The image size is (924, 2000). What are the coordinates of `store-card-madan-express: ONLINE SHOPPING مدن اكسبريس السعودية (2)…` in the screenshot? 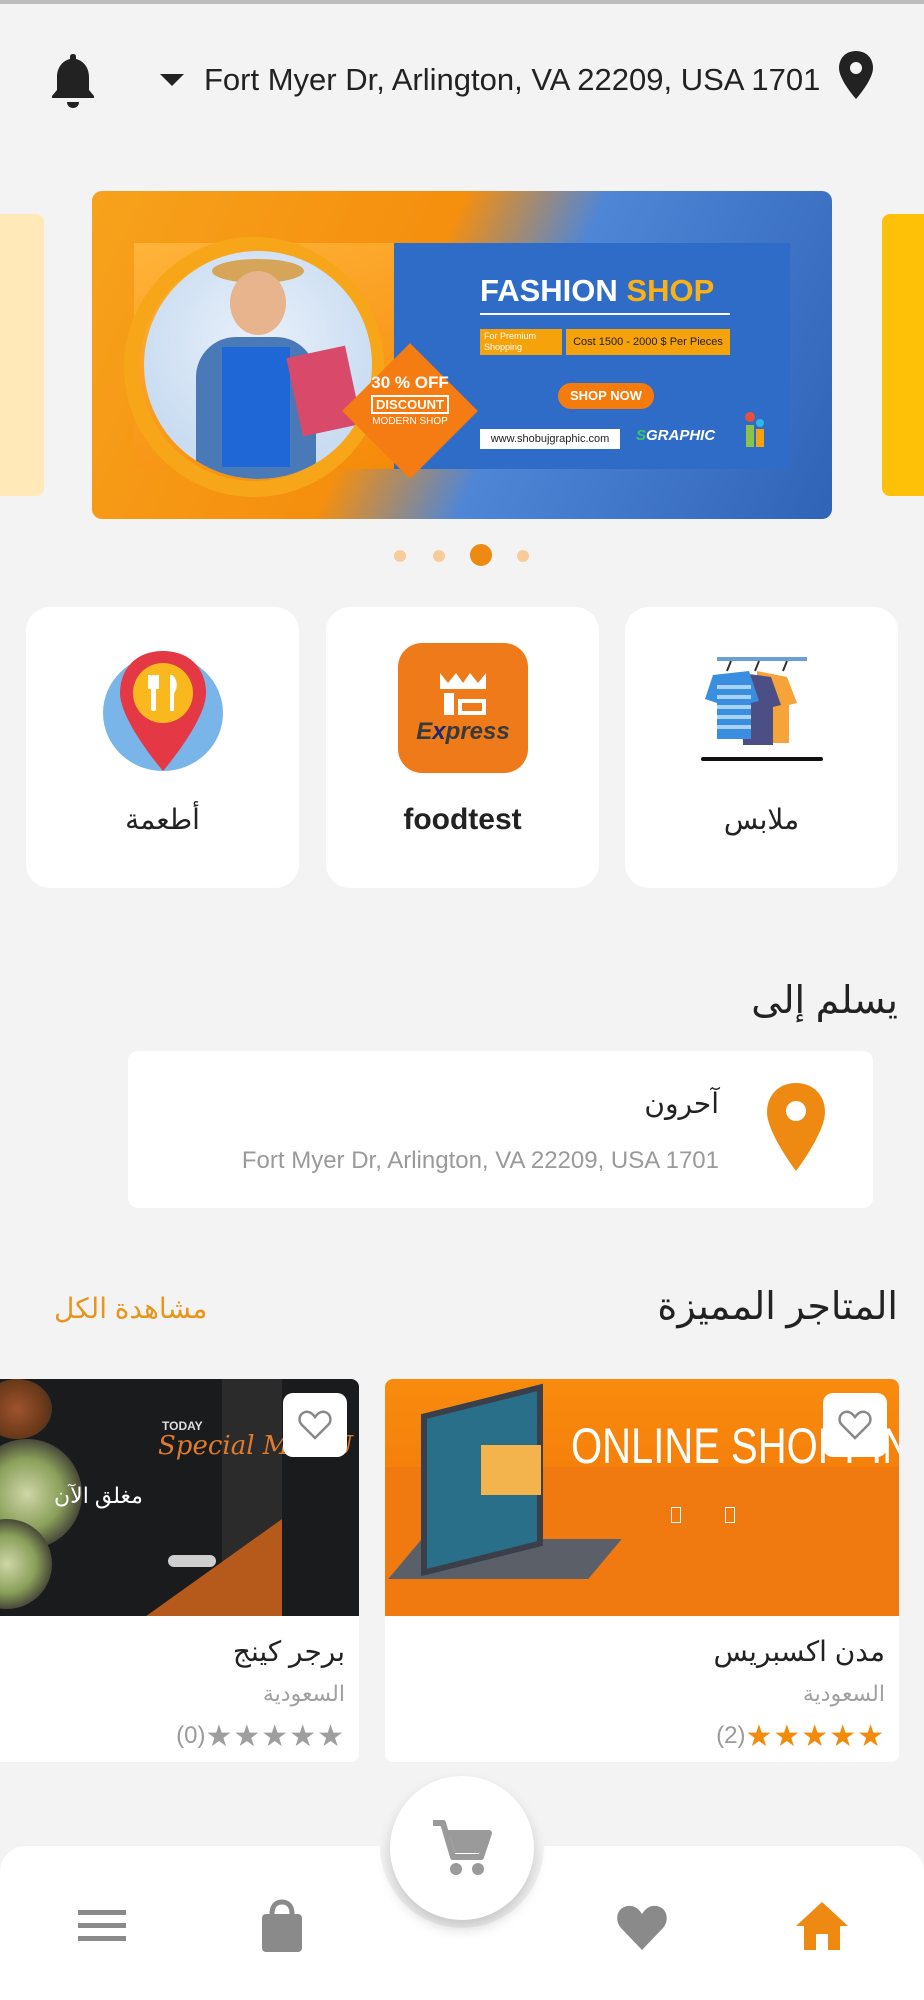 It's located at (642, 1570).